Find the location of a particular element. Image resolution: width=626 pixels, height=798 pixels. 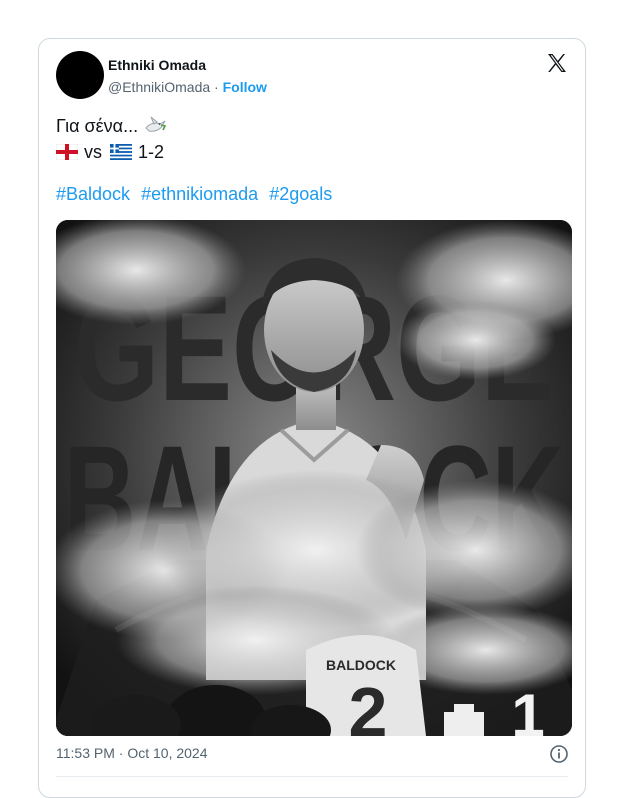

shirt-name: BALDOCK is located at coordinates (361, 665).